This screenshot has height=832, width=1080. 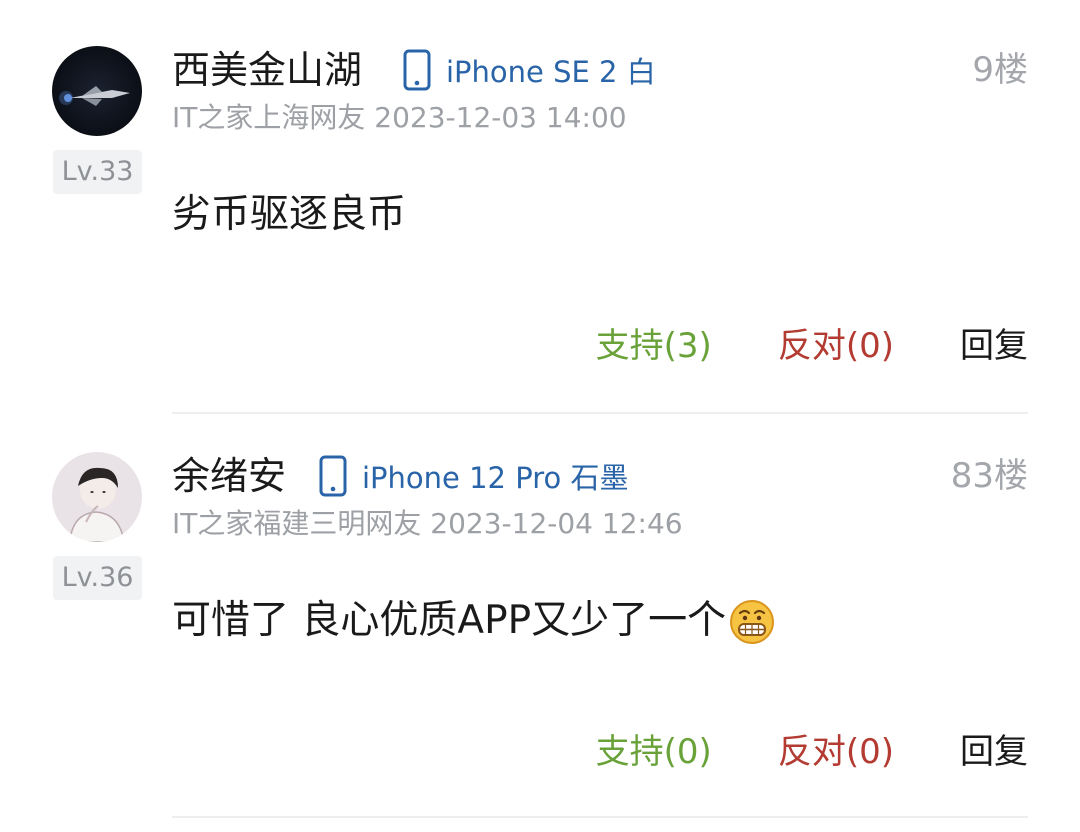 I want to click on comment-content: 劣币驱逐良币, so click(x=289, y=215).